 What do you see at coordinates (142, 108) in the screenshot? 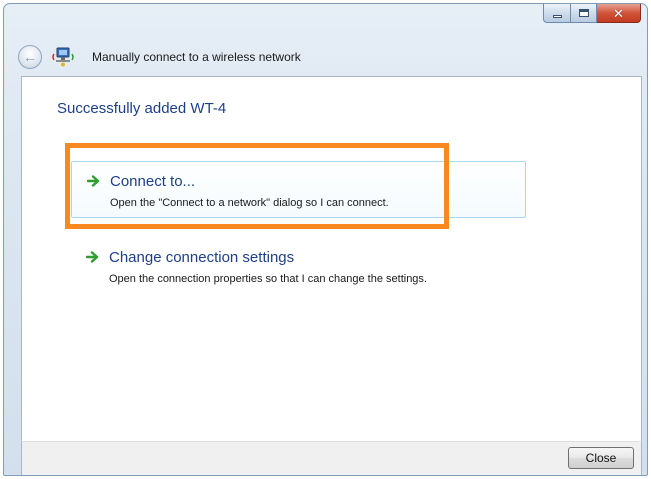
I see `page-heading: Successfully added WT-4` at bounding box center [142, 108].